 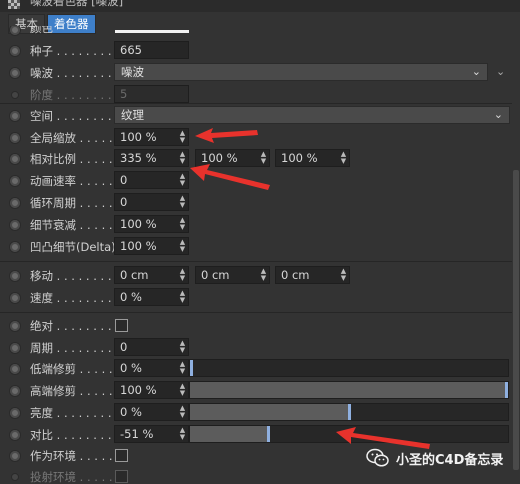 I want to click on move-y-field: 0 cm ▲ ▼, so click(x=232, y=275).